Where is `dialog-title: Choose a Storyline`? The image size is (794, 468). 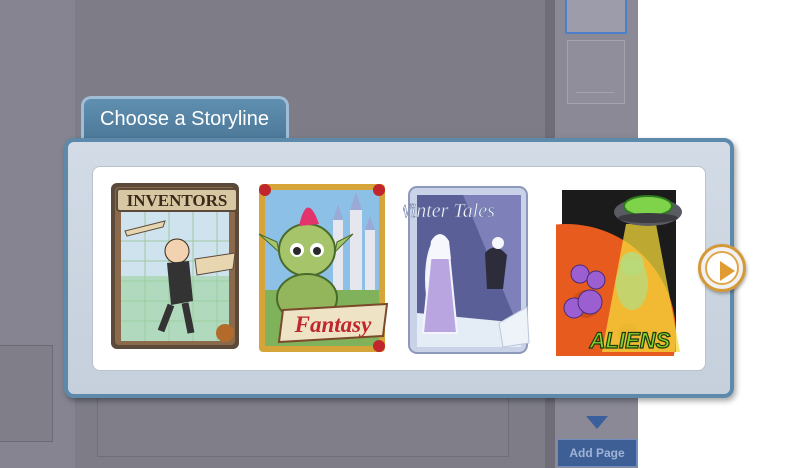
dialog-title: Choose a Storyline is located at coordinates (184, 119).